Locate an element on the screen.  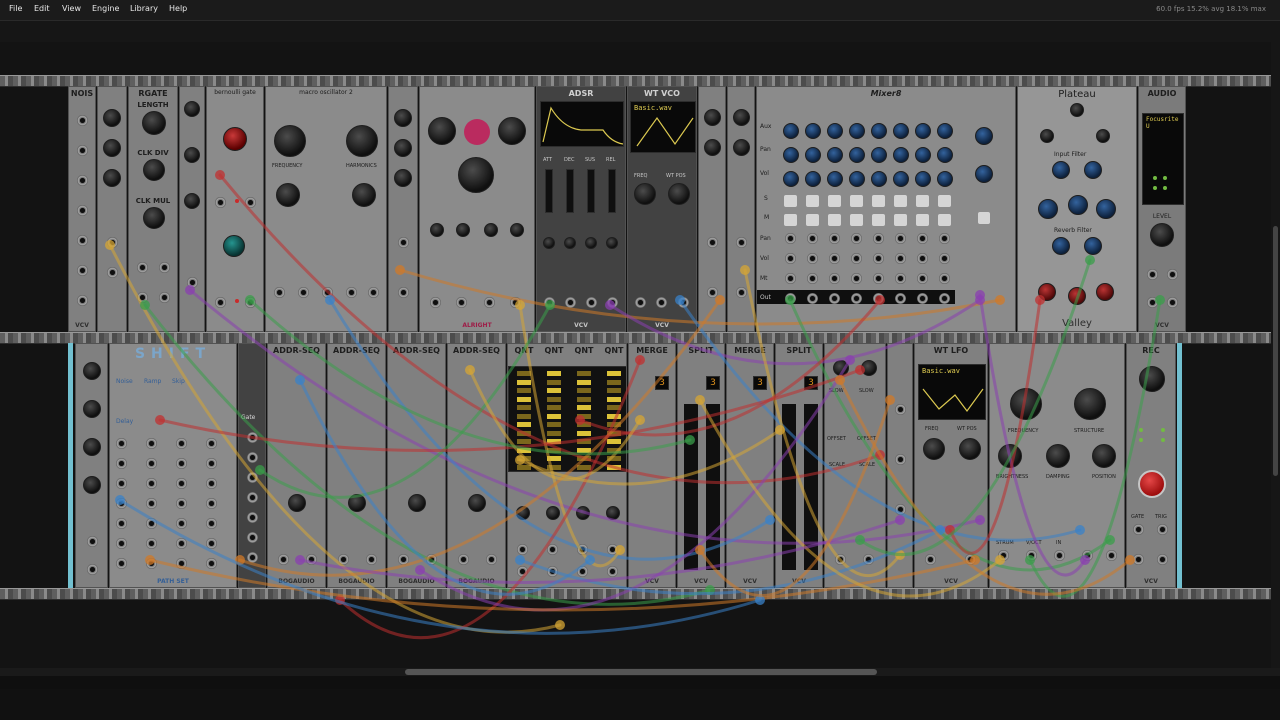
adsr-env-jack is located at coordinates (591, 302).